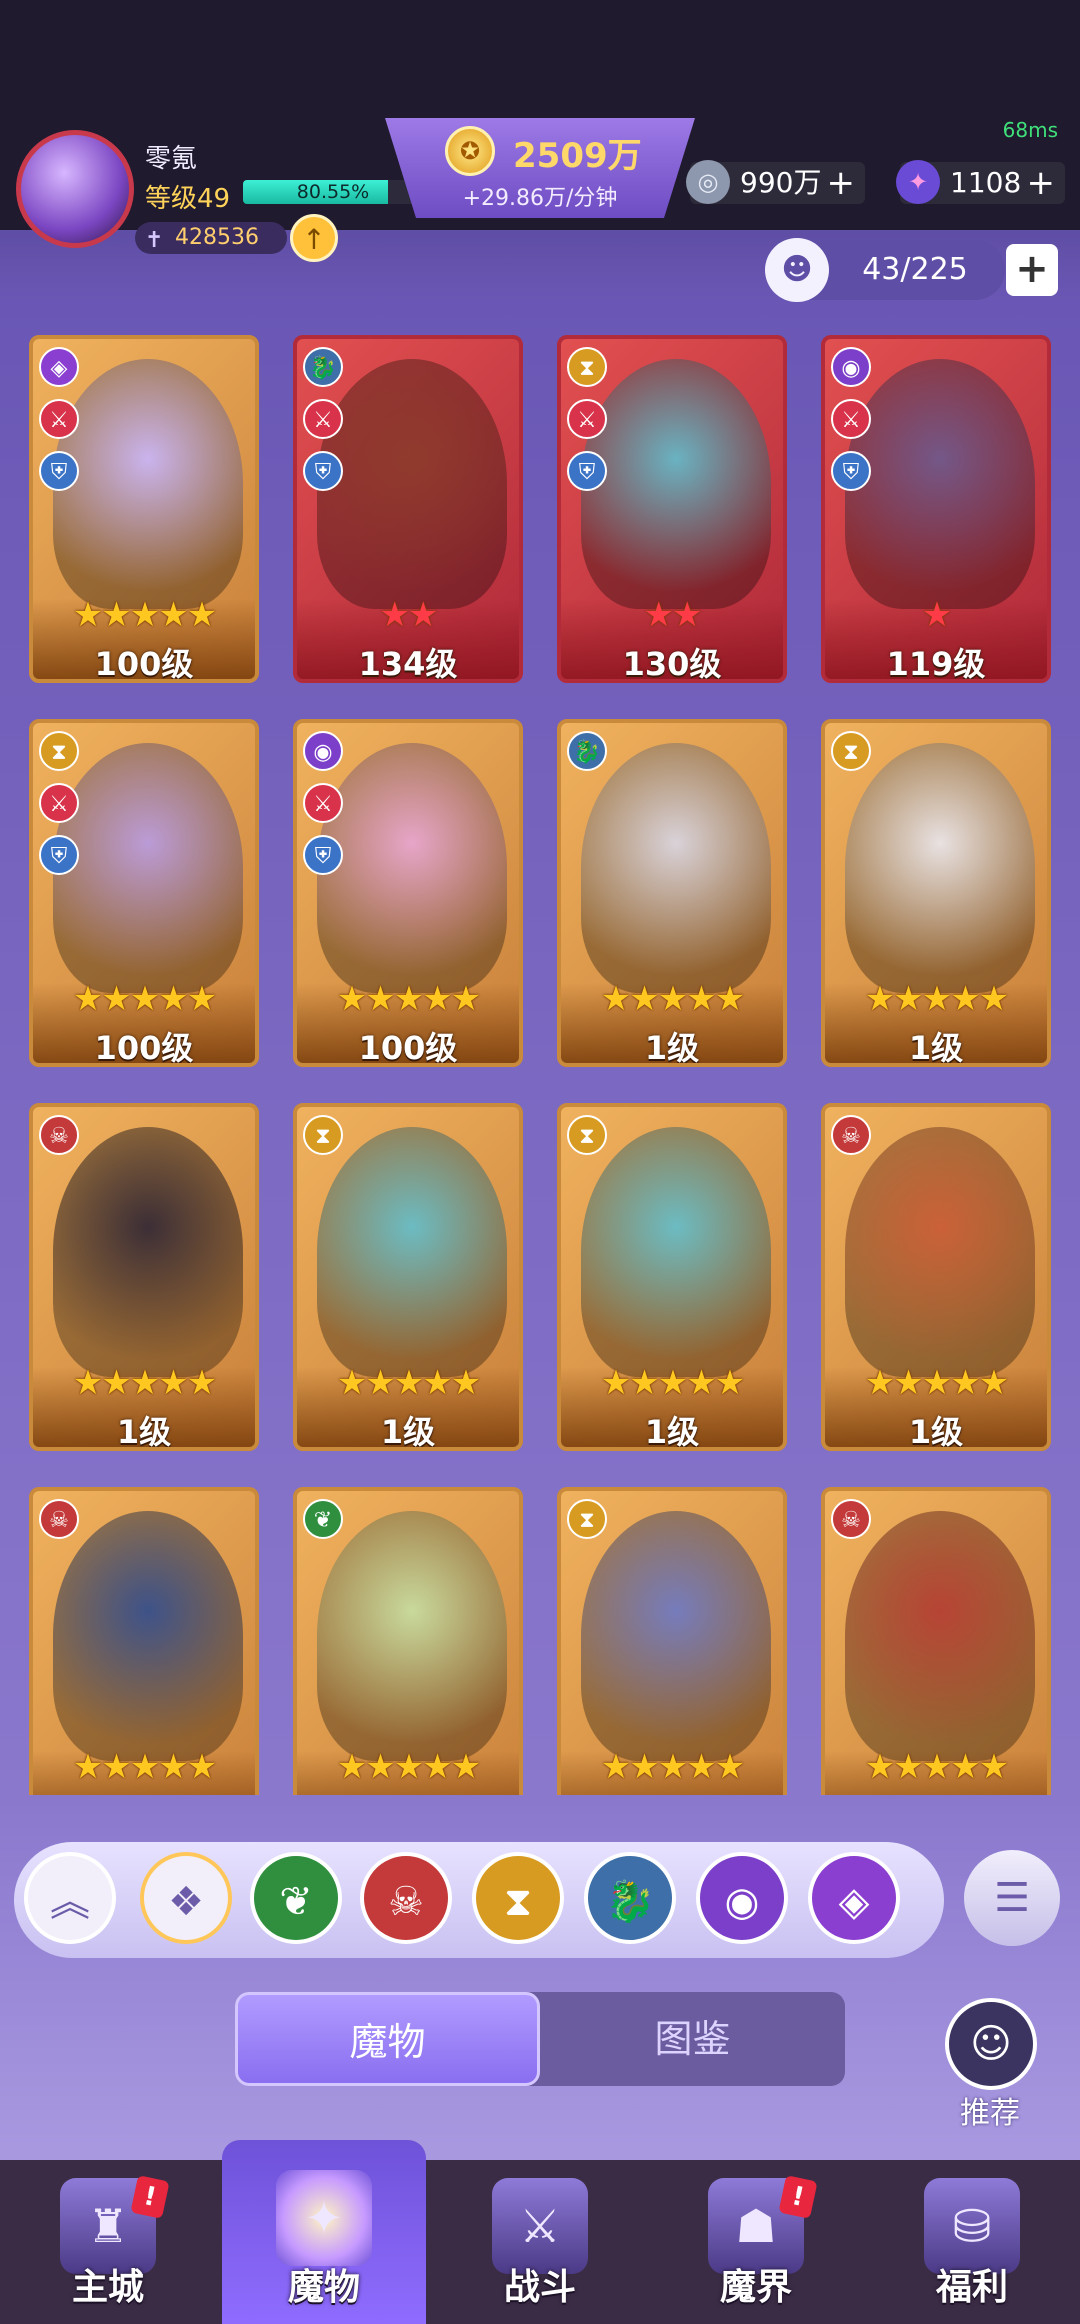  Describe the element at coordinates (387, 2039) in the screenshot. I see `tab-monsters: 魔物` at that location.